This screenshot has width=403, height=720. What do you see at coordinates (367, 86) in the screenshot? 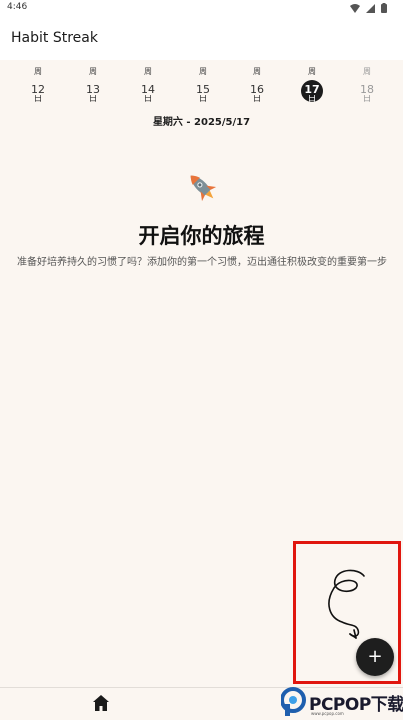
I see `day-18: 周 18 日` at bounding box center [367, 86].